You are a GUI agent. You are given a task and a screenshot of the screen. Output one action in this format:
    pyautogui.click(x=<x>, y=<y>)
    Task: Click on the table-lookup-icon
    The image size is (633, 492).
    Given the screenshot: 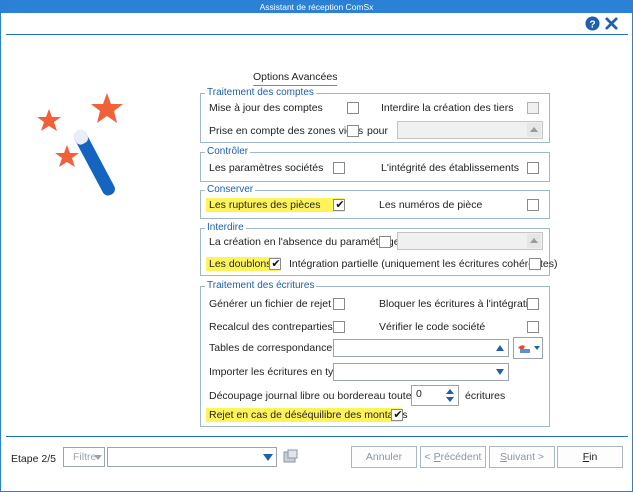 What is the action you would take?
    pyautogui.click(x=529, y=349)
    